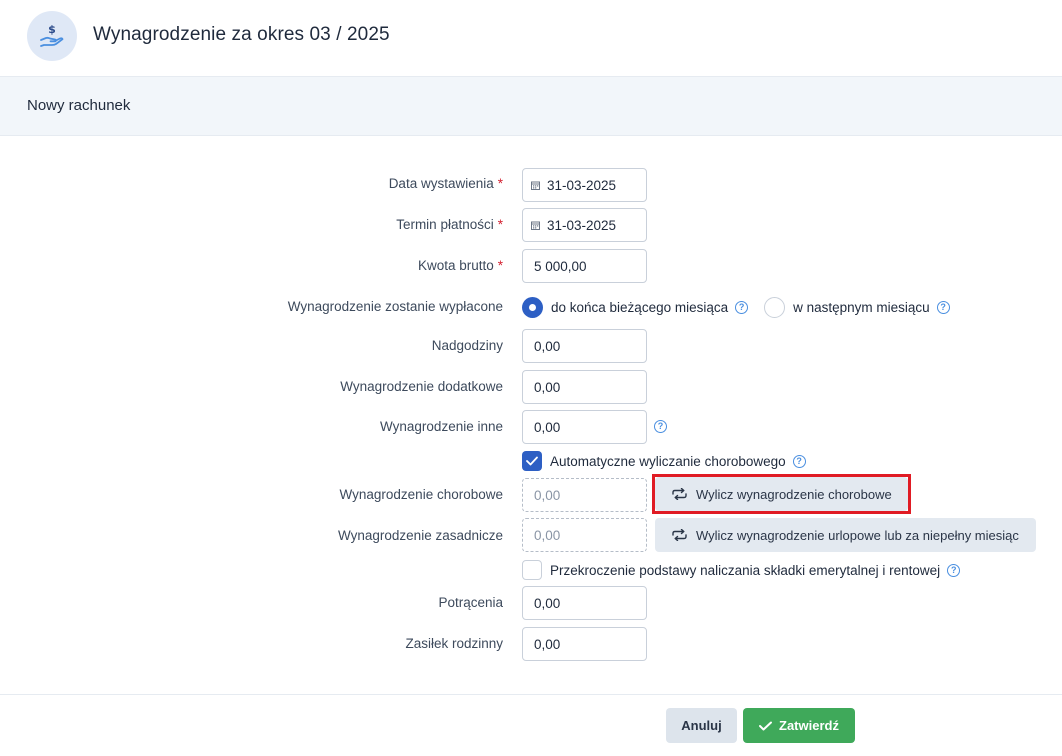 The height and width of the screenshot is (756, 1062). I want to click on confirm-button: Zatwierdź, so click(799, 725).